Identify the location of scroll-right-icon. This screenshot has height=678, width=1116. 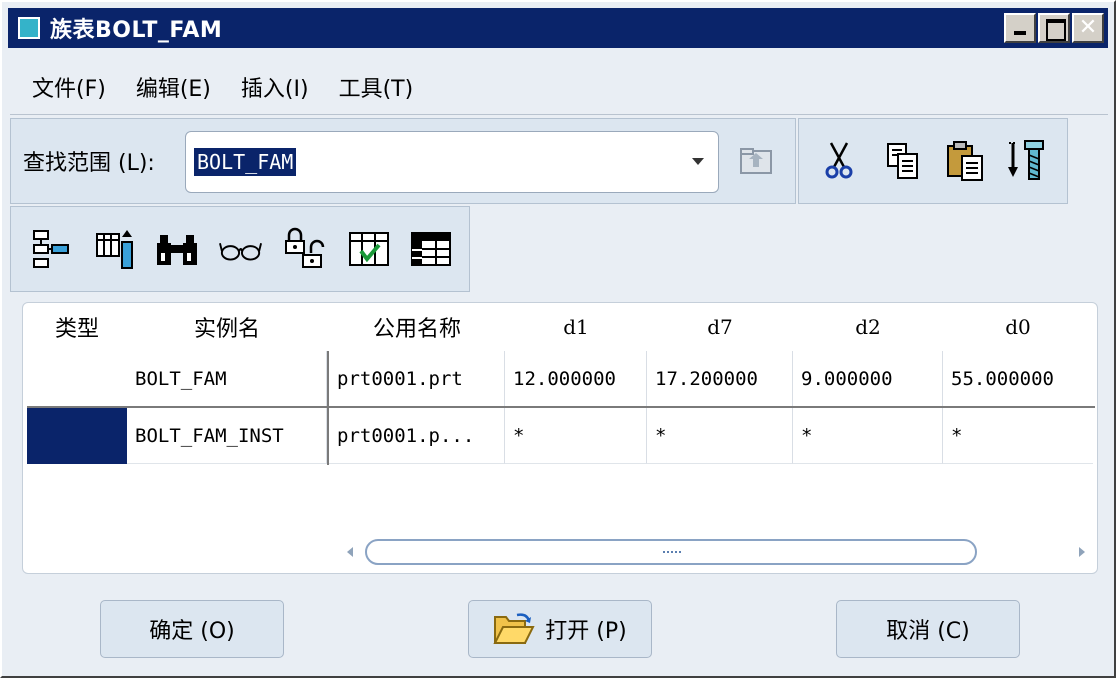
(1082, 552).